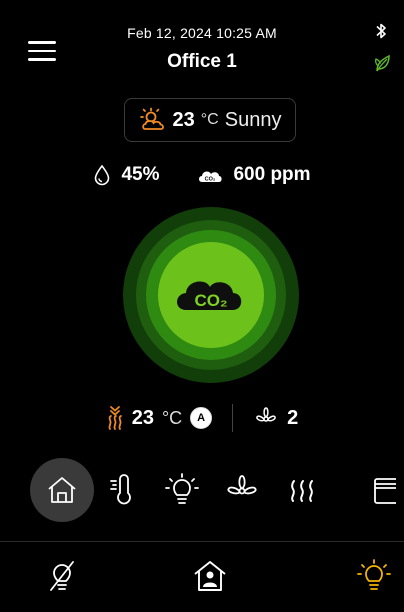  I want to click on co2-cloud-icon: CO₂, so click(211, 176).